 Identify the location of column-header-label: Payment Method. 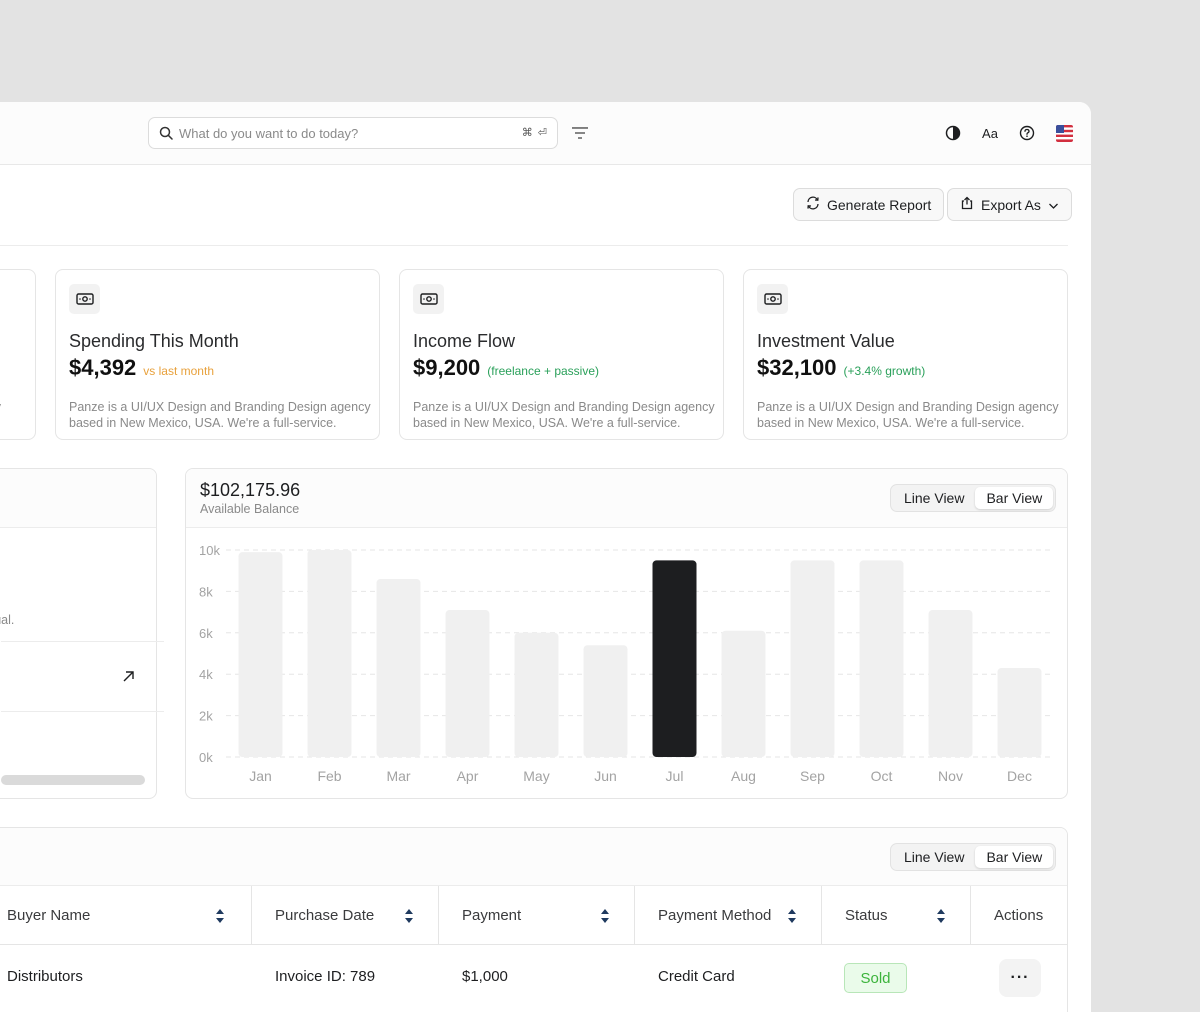
(715, 915).